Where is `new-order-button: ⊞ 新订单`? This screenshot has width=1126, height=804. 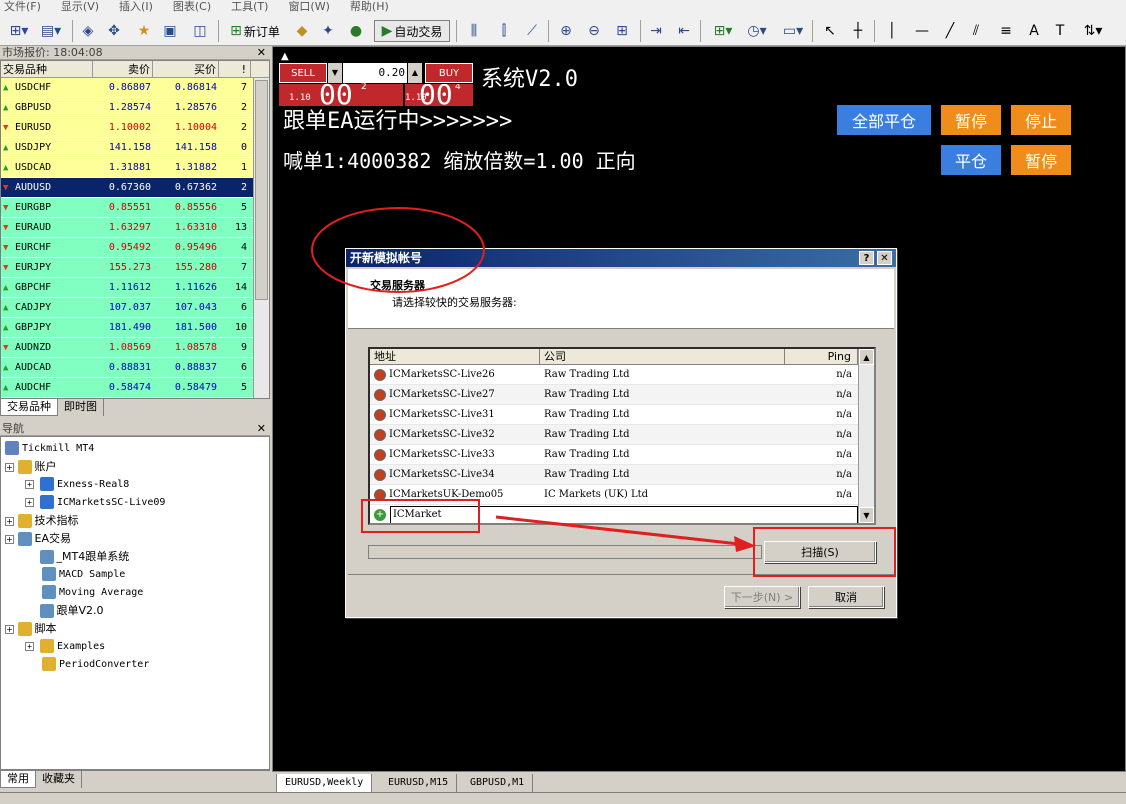
new-order-button: ⊞ 新订单 is located at coordinates (255, 31).